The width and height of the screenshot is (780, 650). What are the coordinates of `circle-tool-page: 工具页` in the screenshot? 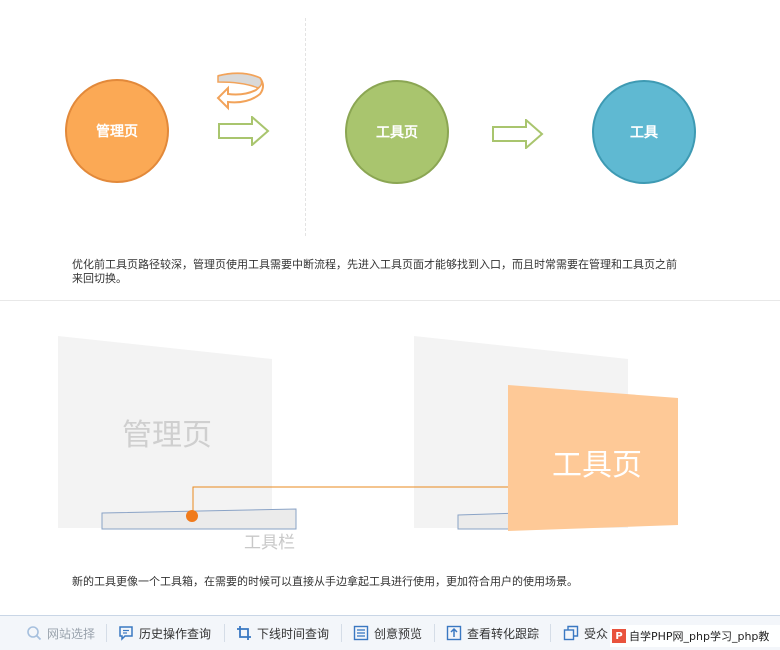 It's located at (397, 132).